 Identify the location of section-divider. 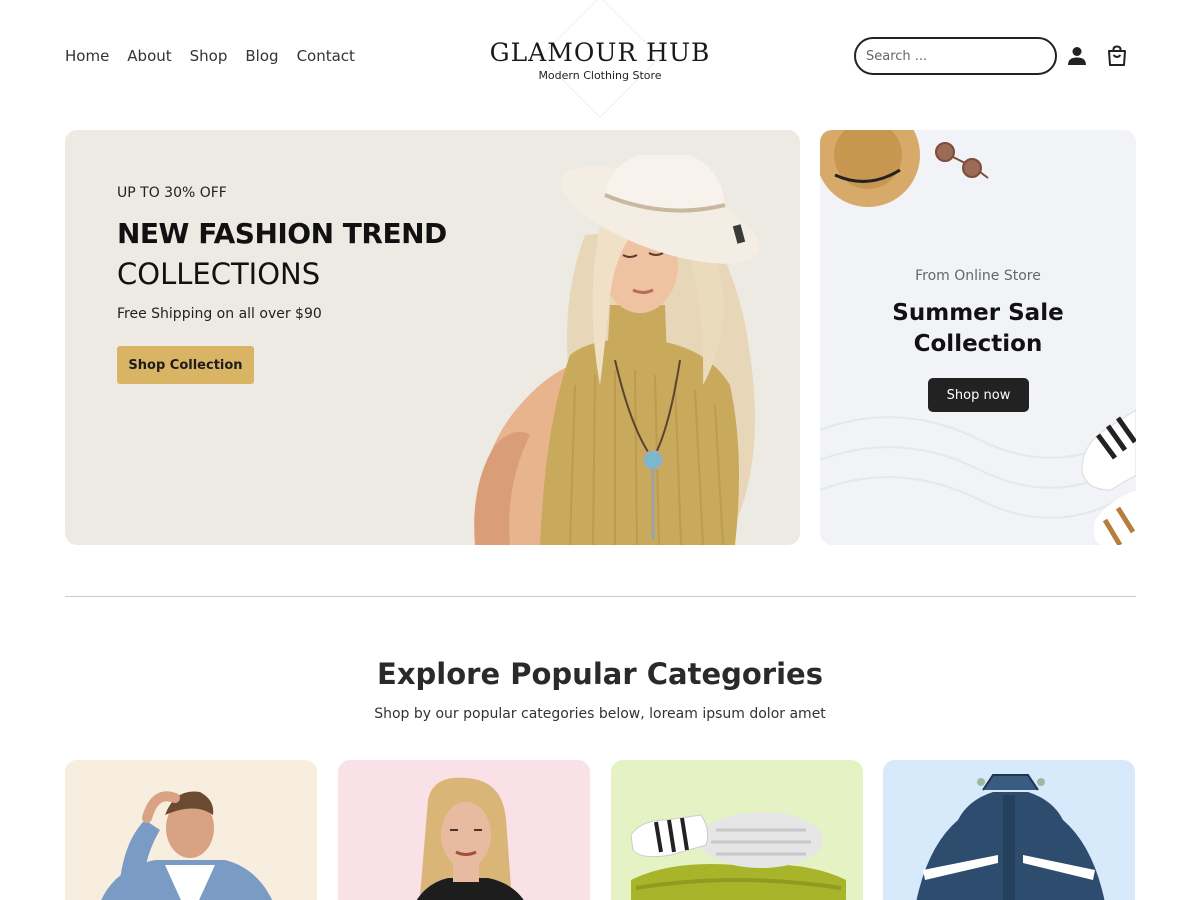
(600, 596).